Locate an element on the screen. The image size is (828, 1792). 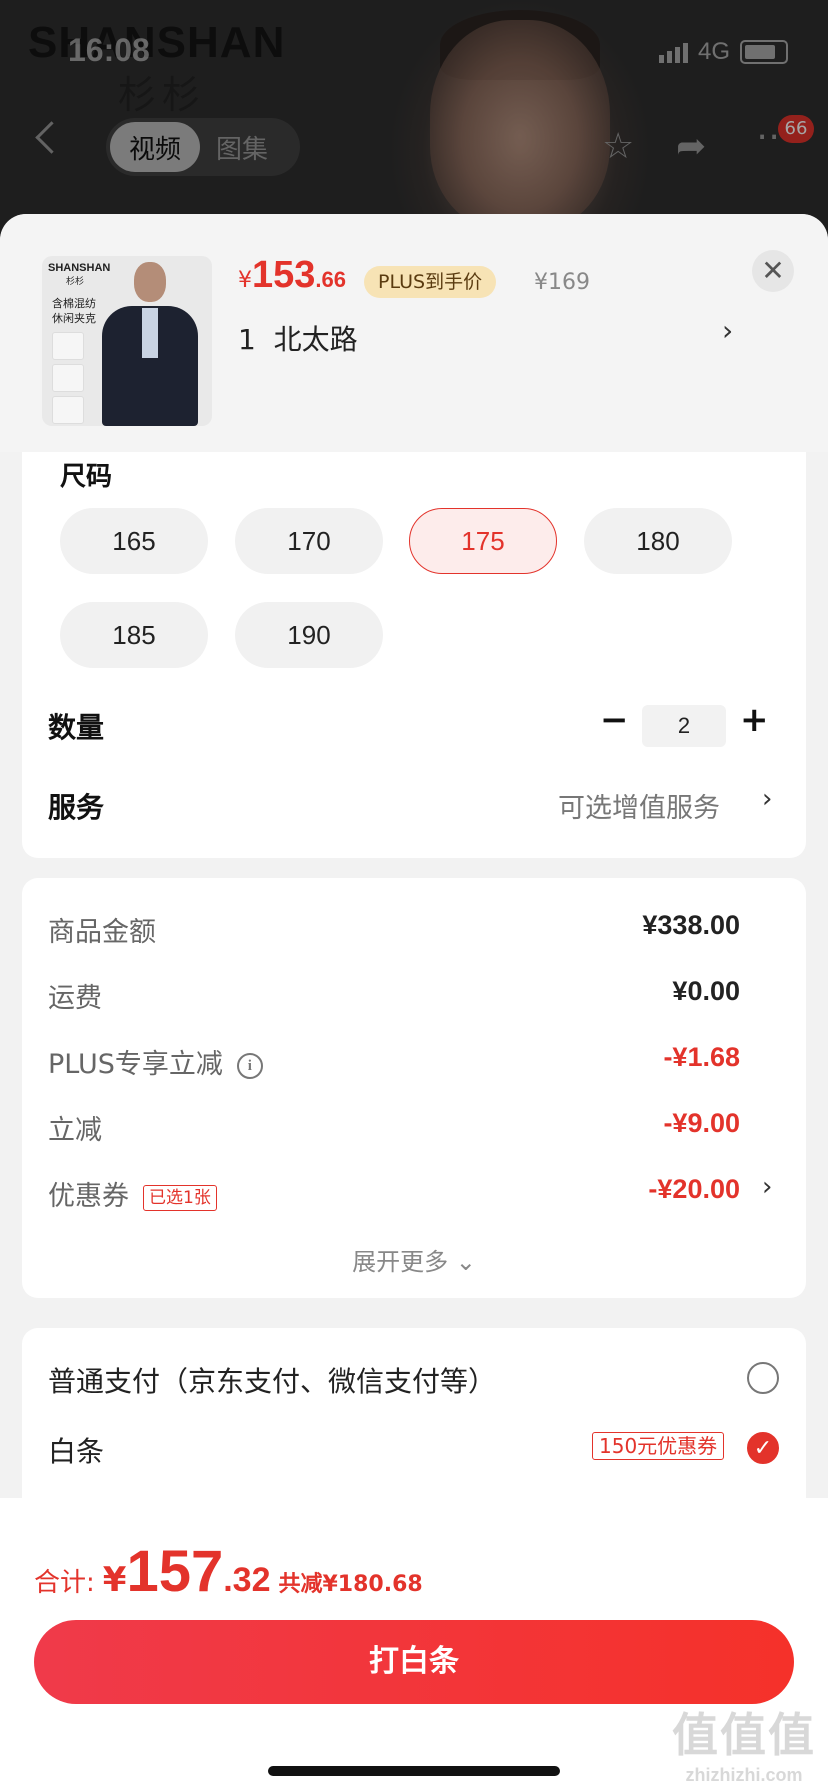
quantity-input: 2 is located at coordinates (684, 726).